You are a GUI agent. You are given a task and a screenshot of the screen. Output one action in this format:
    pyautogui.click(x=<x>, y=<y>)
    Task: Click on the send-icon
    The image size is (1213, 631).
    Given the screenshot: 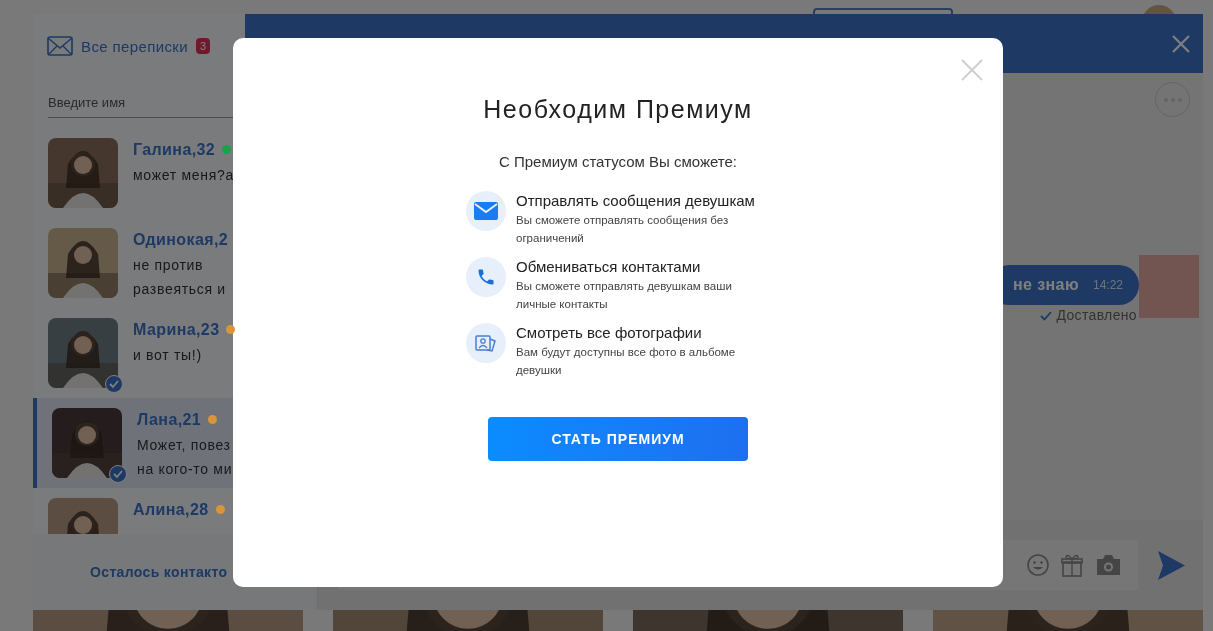 What is the action you would take?
    pyautogui.click(x=1171, y=565)
    